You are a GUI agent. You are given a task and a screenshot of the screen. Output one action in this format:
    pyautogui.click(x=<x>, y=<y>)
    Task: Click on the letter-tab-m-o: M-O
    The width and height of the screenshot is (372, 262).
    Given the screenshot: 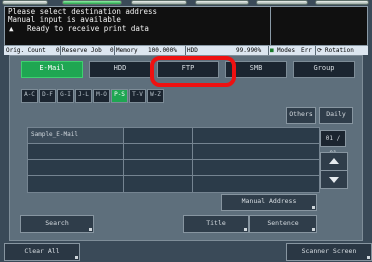 What is the action you would take?
    pyautogui.click(x=101, y=96)
    